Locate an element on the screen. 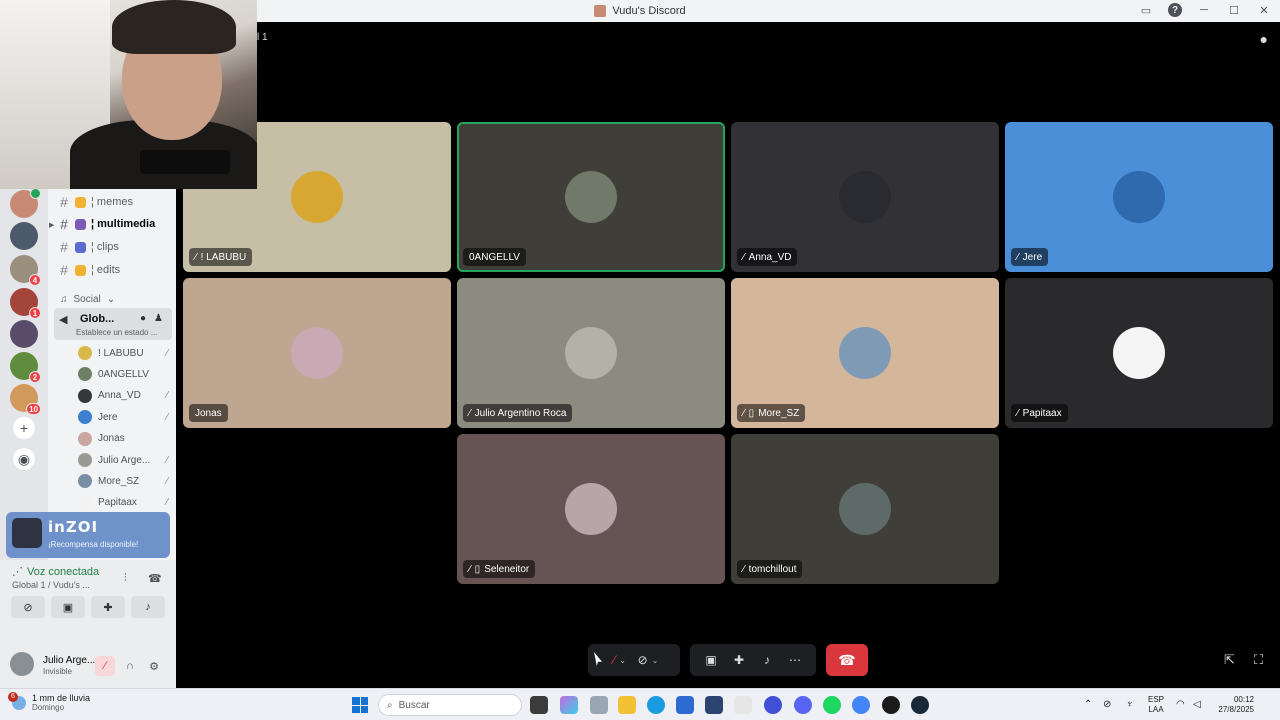  network-off-icon: ⊘ is located at coordinates (1107, 704).